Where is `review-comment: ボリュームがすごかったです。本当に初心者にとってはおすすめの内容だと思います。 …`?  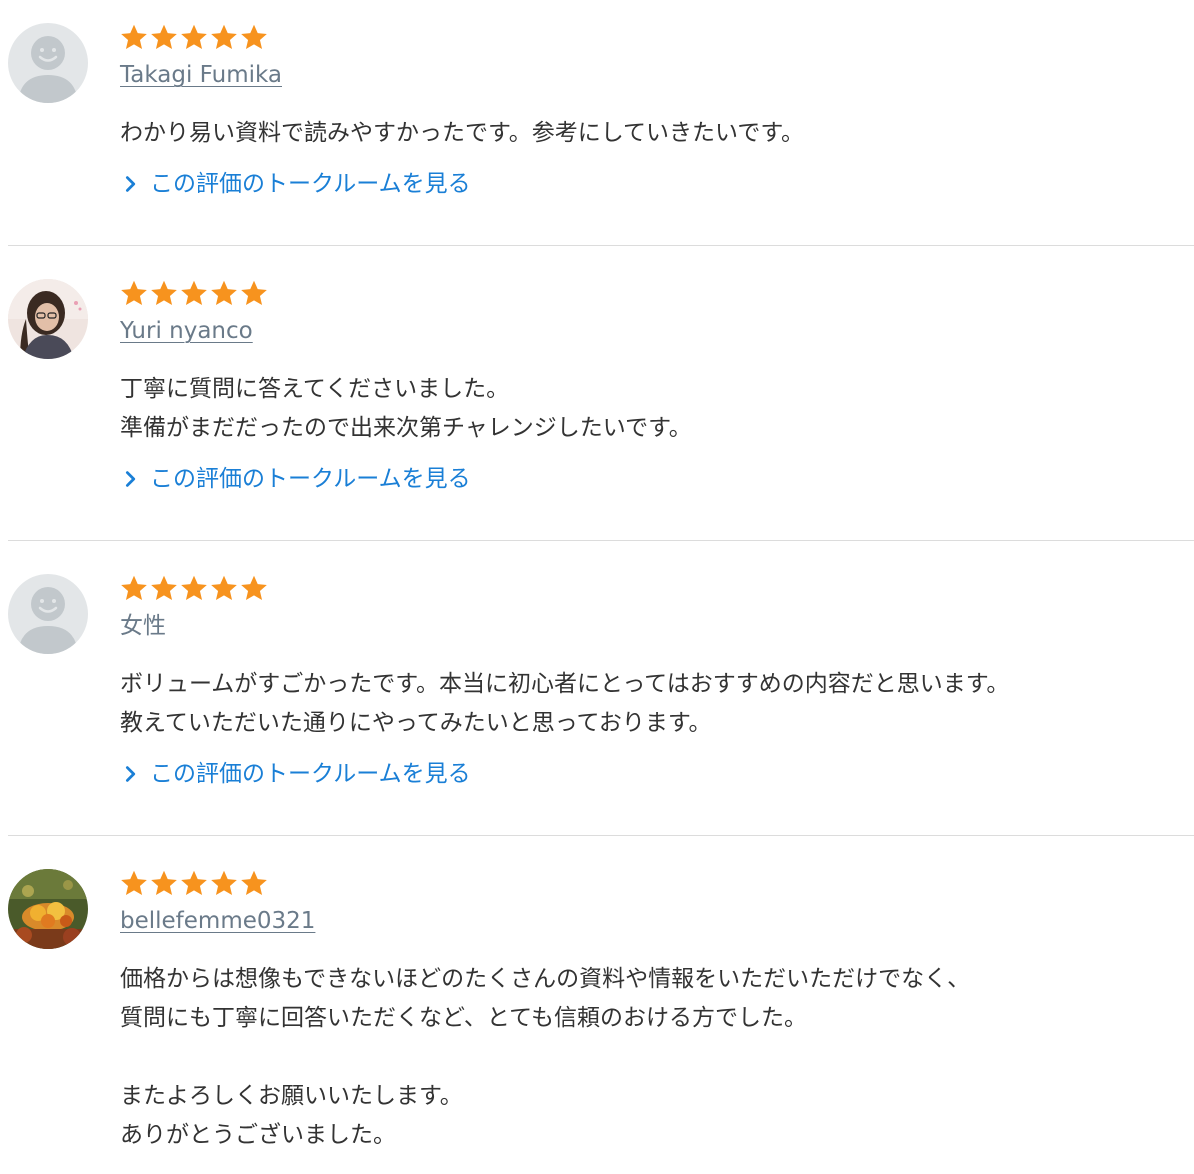 review-comment: ボリュームがすごかったです。本当に初心者にとってはおすすめの内容だと思います。 … is located at coordinates (565, 703).